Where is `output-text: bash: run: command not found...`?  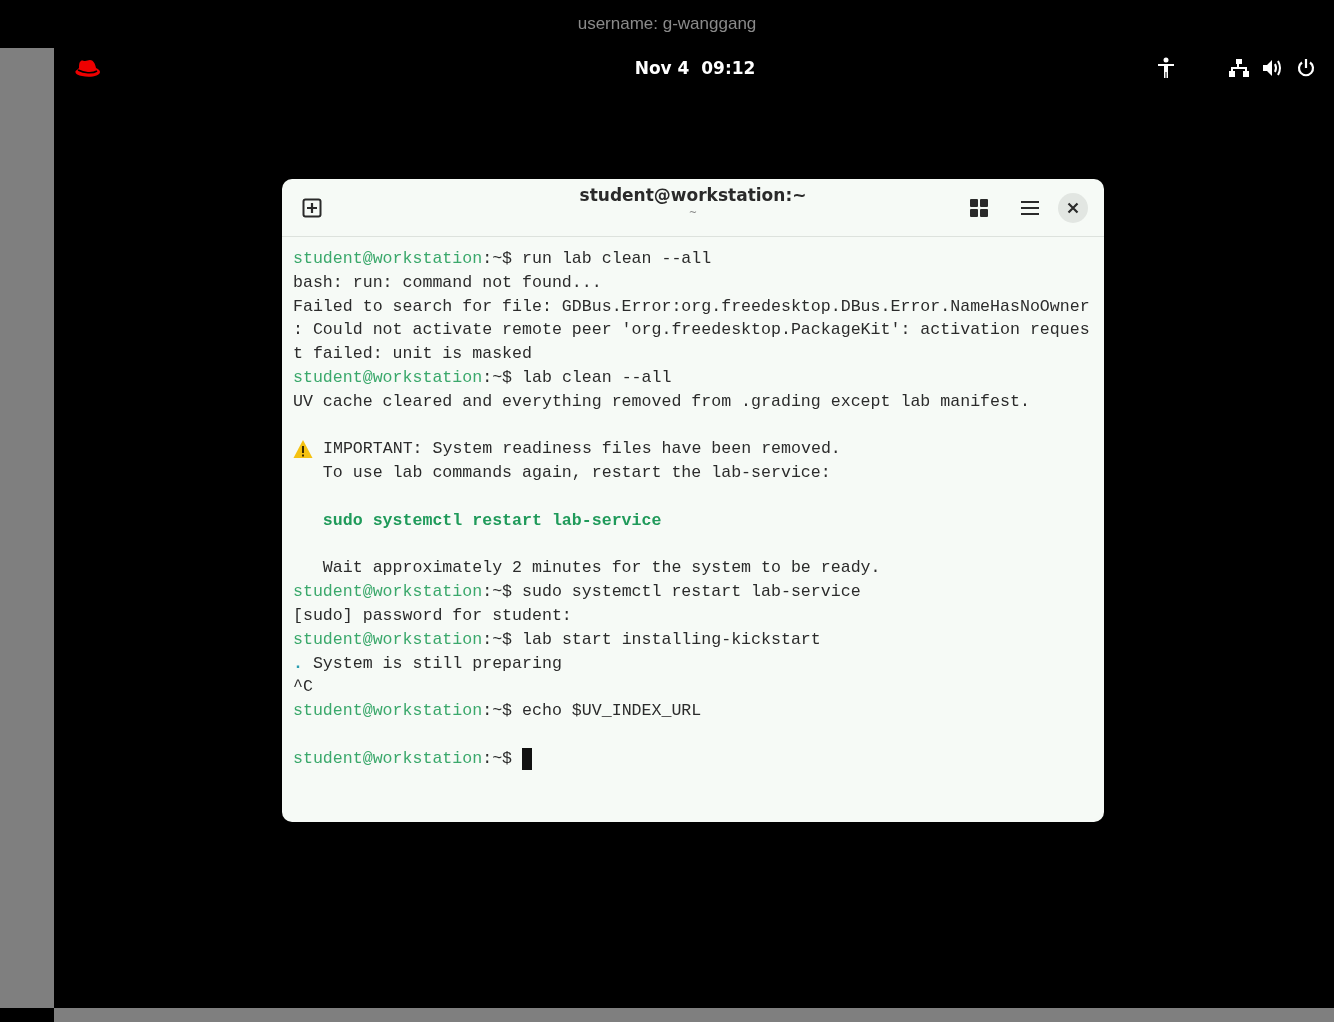 output-text: bash: run: command not found... is located at coordinates (447, 282).